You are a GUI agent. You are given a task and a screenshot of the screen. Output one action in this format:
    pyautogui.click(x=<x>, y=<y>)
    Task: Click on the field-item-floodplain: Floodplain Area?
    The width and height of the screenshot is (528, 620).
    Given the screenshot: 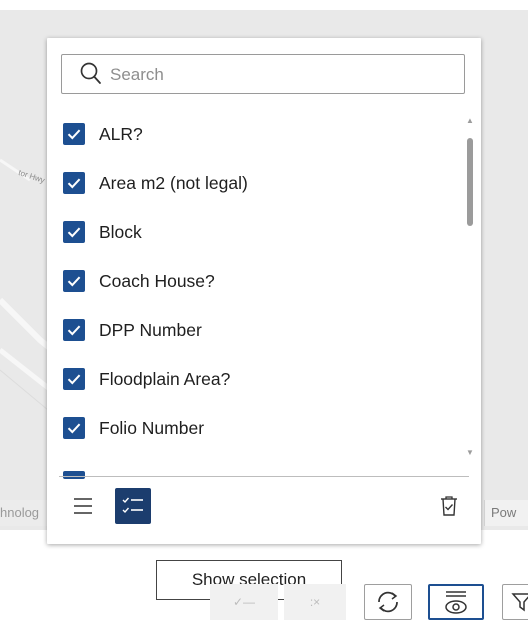 What is the action you would take?
    pyautogui.click(x=253, y=379)
    